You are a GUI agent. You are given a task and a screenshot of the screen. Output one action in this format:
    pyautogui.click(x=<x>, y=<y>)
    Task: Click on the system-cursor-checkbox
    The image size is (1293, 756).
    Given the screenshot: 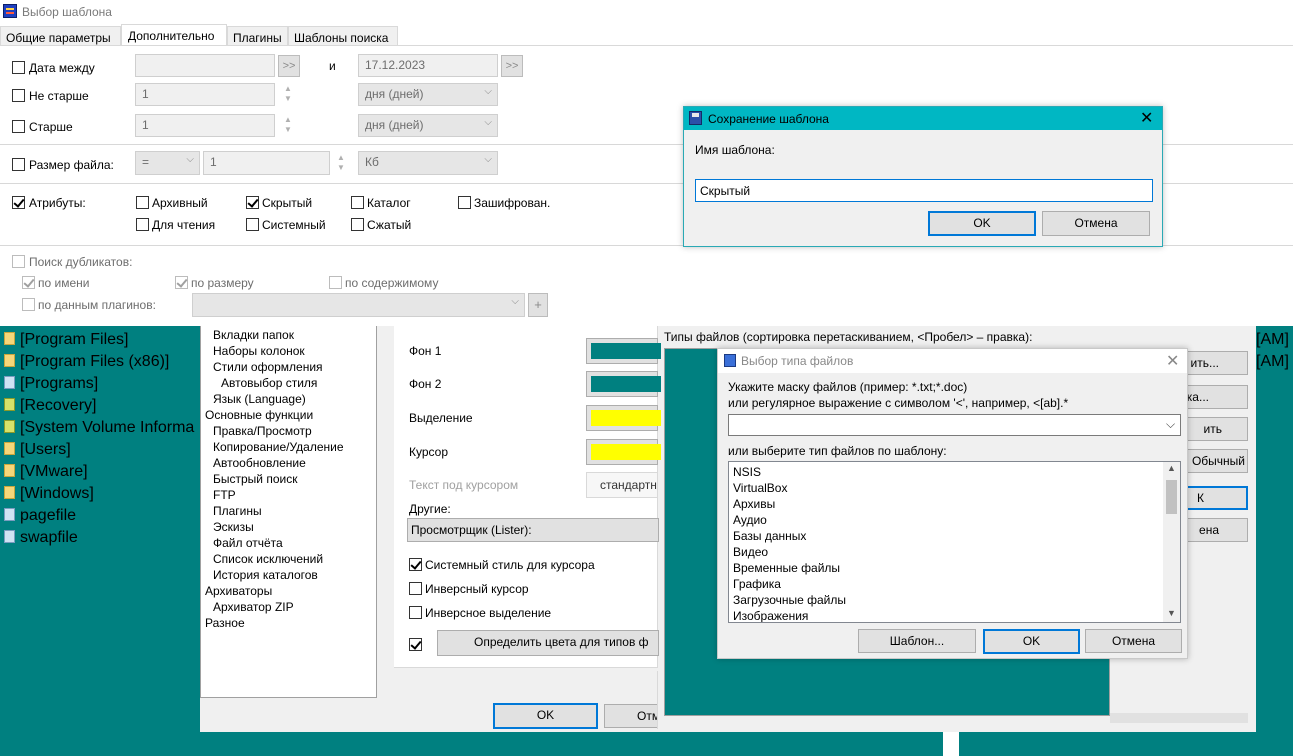 What is the action you would take?
    pyautogui.click(x=415, y=564)
    